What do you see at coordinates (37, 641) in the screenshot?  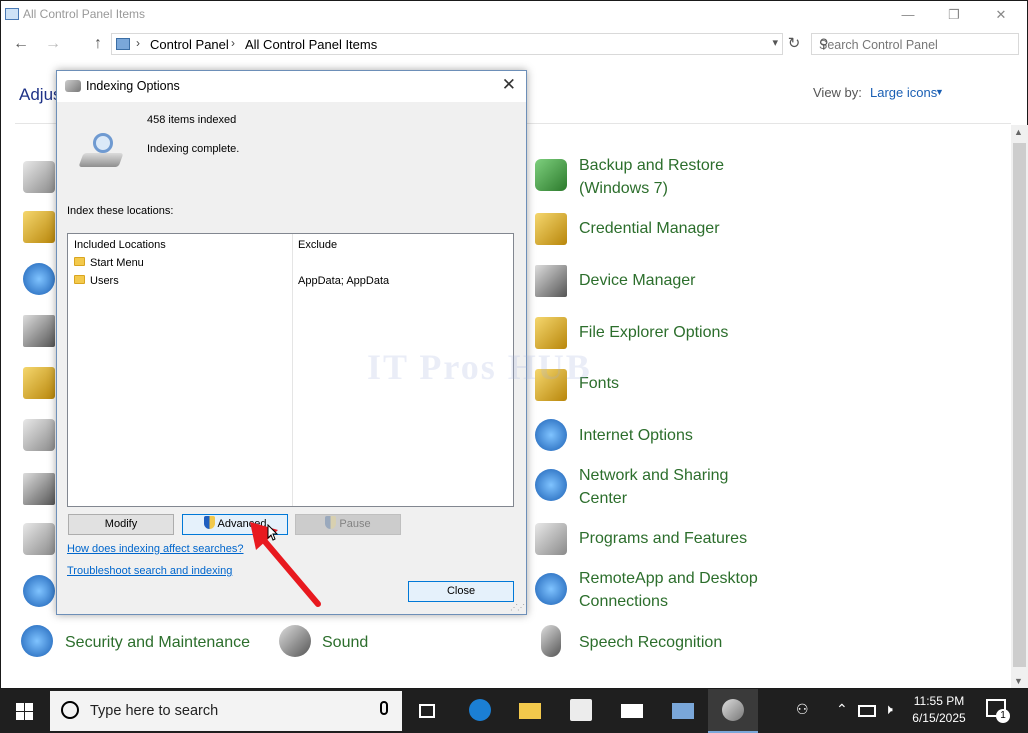 I see `flag-icon` at bounding box center [37, 641].